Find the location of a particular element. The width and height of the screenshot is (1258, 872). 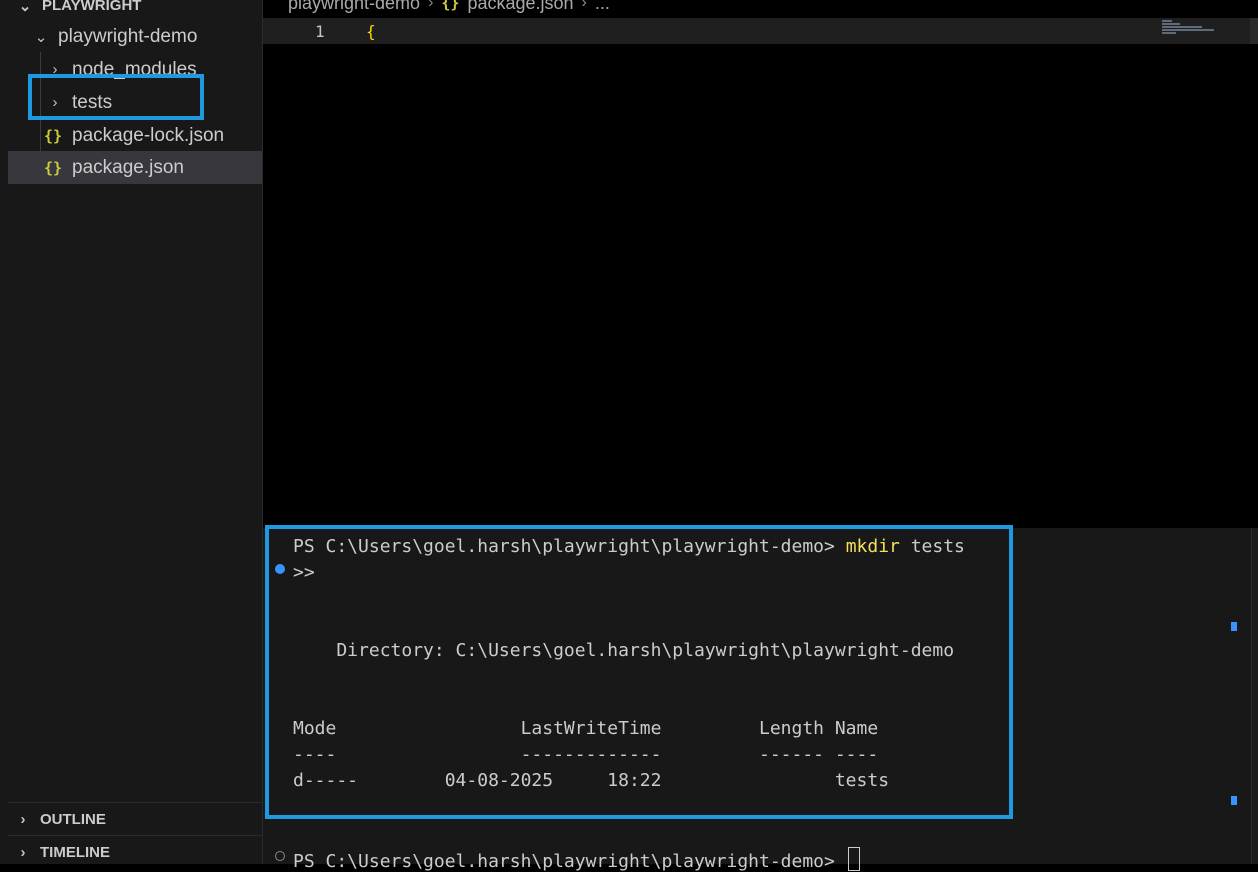

tree-item-playwright-demo: ⌄ playwright-demo is located at coordinates (148, 36).